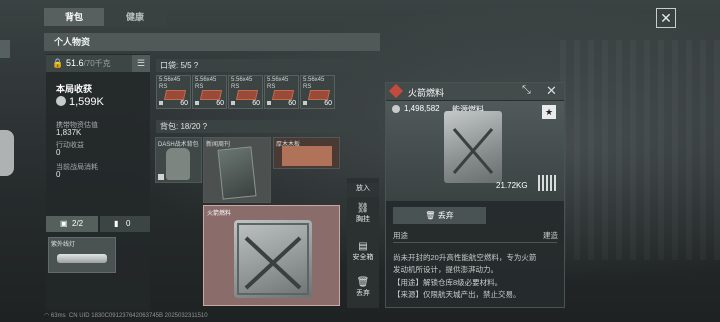  I want to click on income-value: 1,599K, so click(80, 102).